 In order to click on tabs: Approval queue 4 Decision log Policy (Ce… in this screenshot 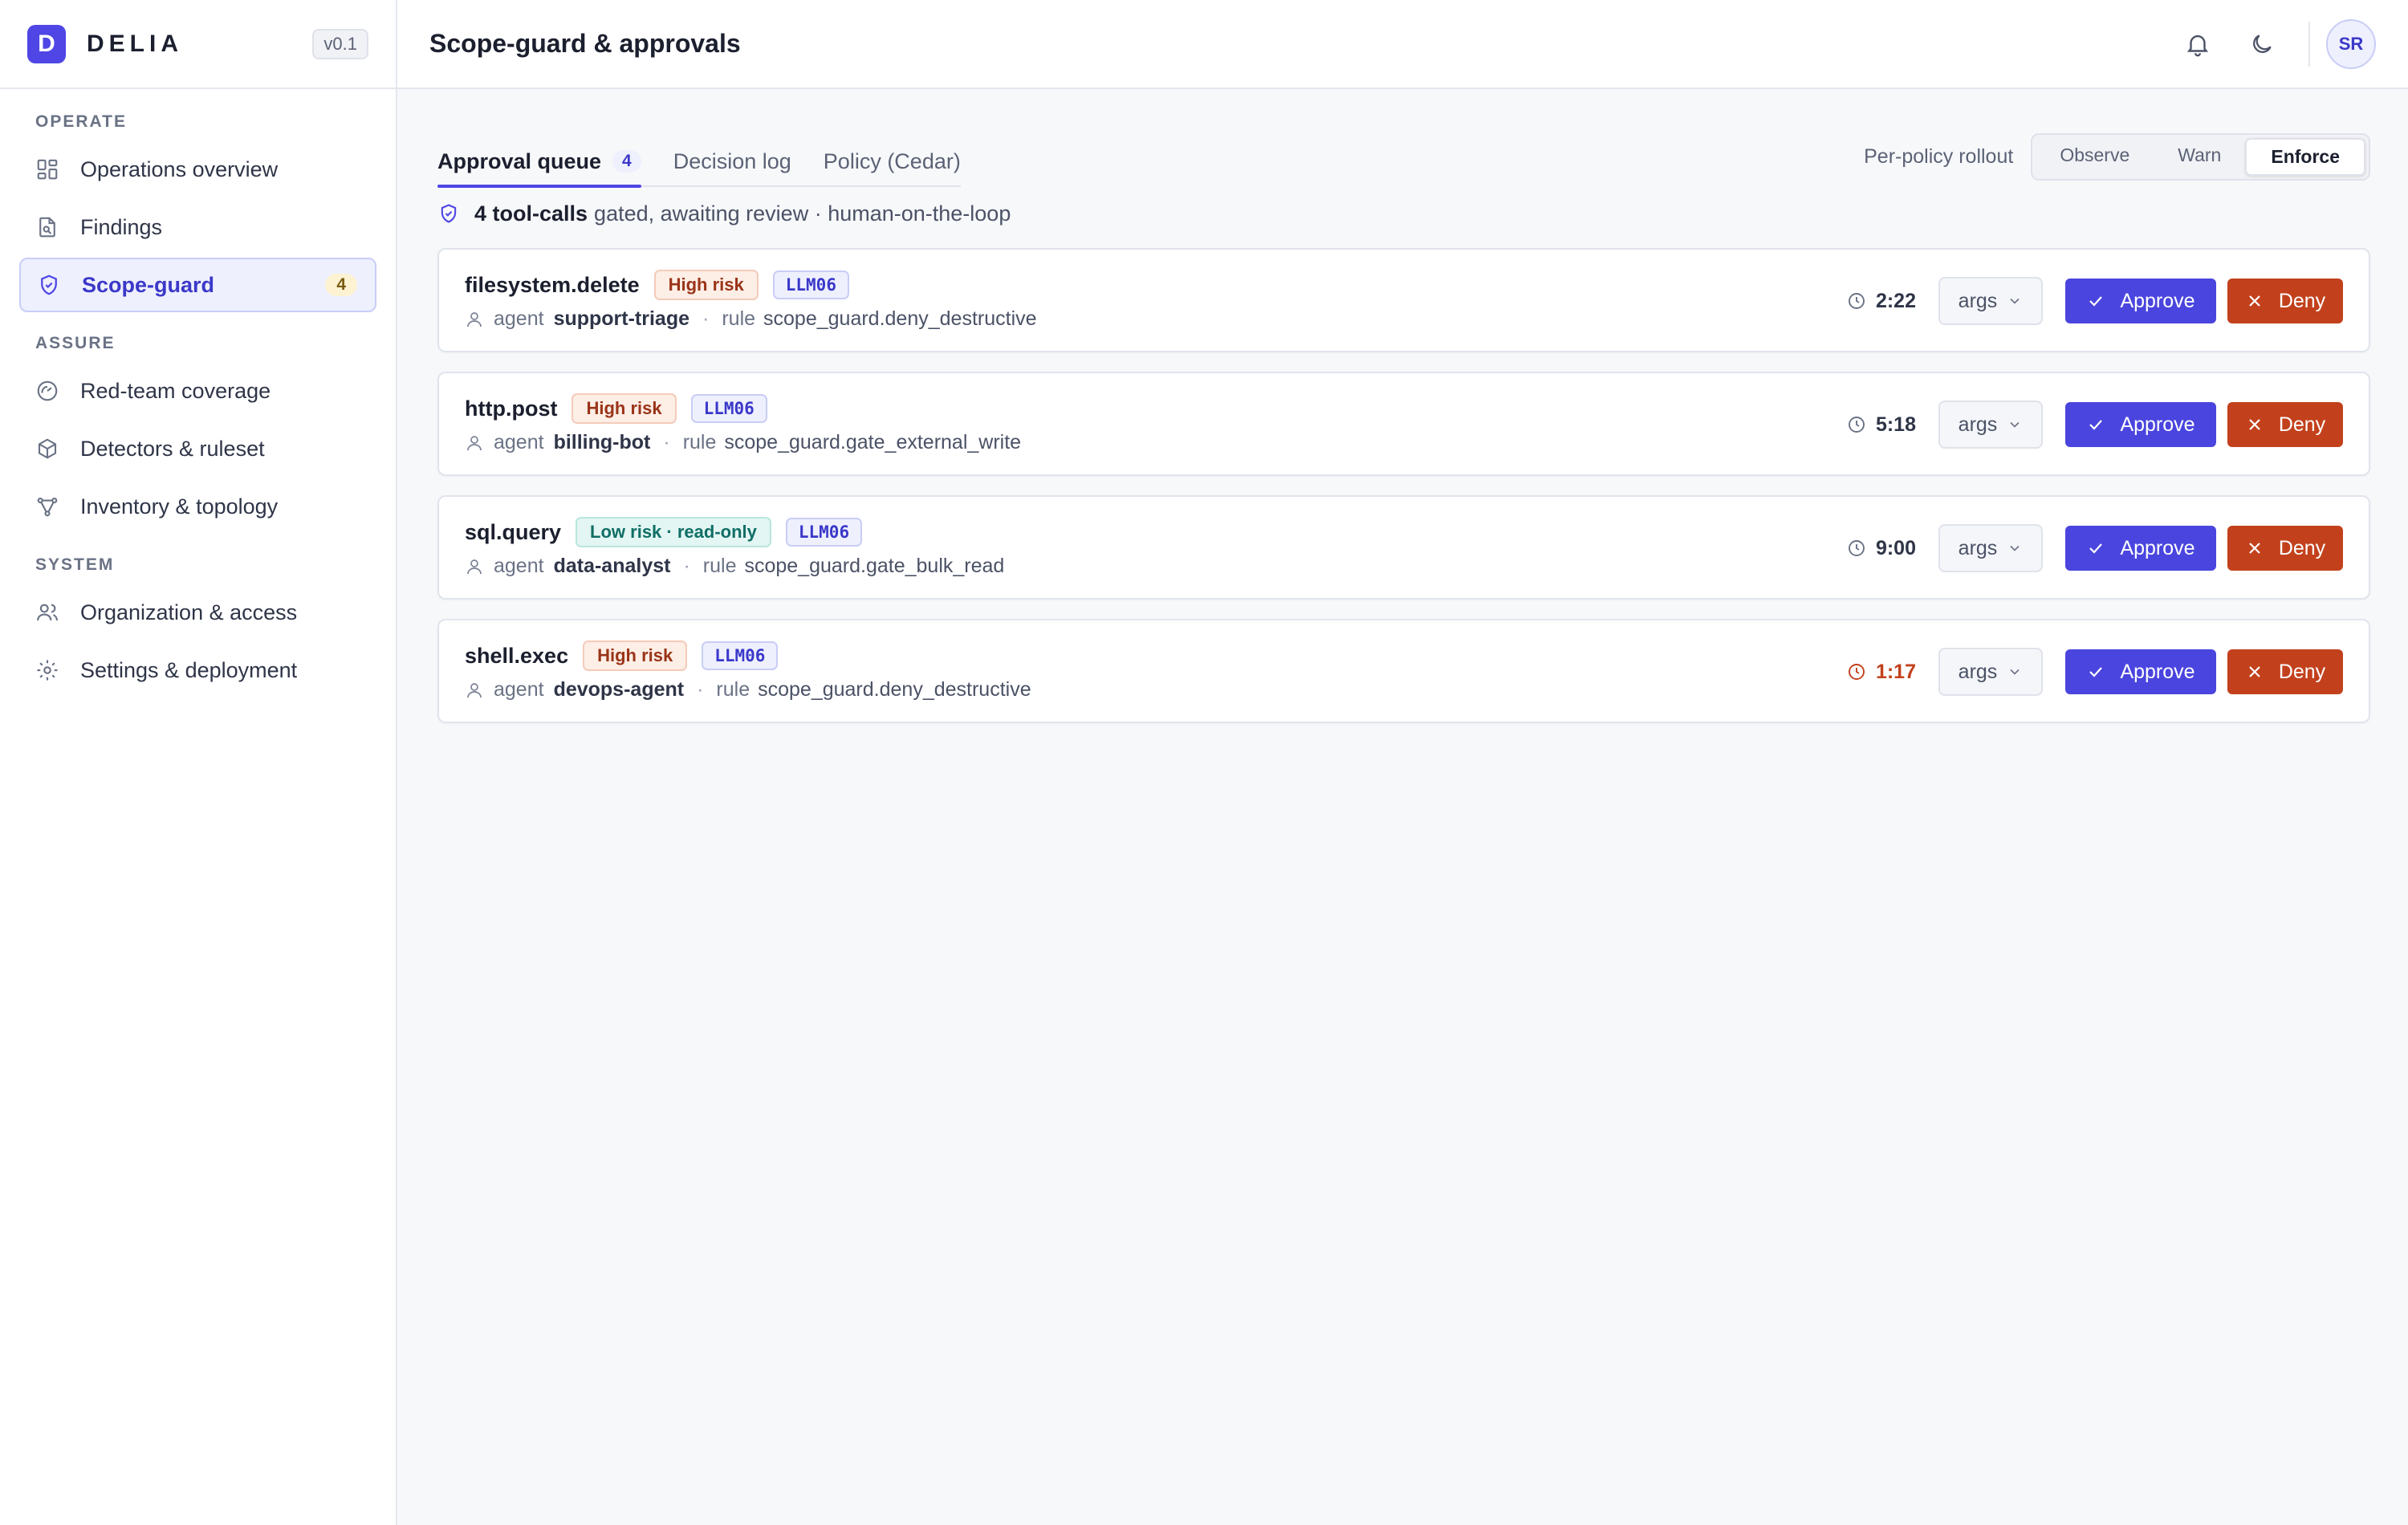, I will do `click(699, 162)`.